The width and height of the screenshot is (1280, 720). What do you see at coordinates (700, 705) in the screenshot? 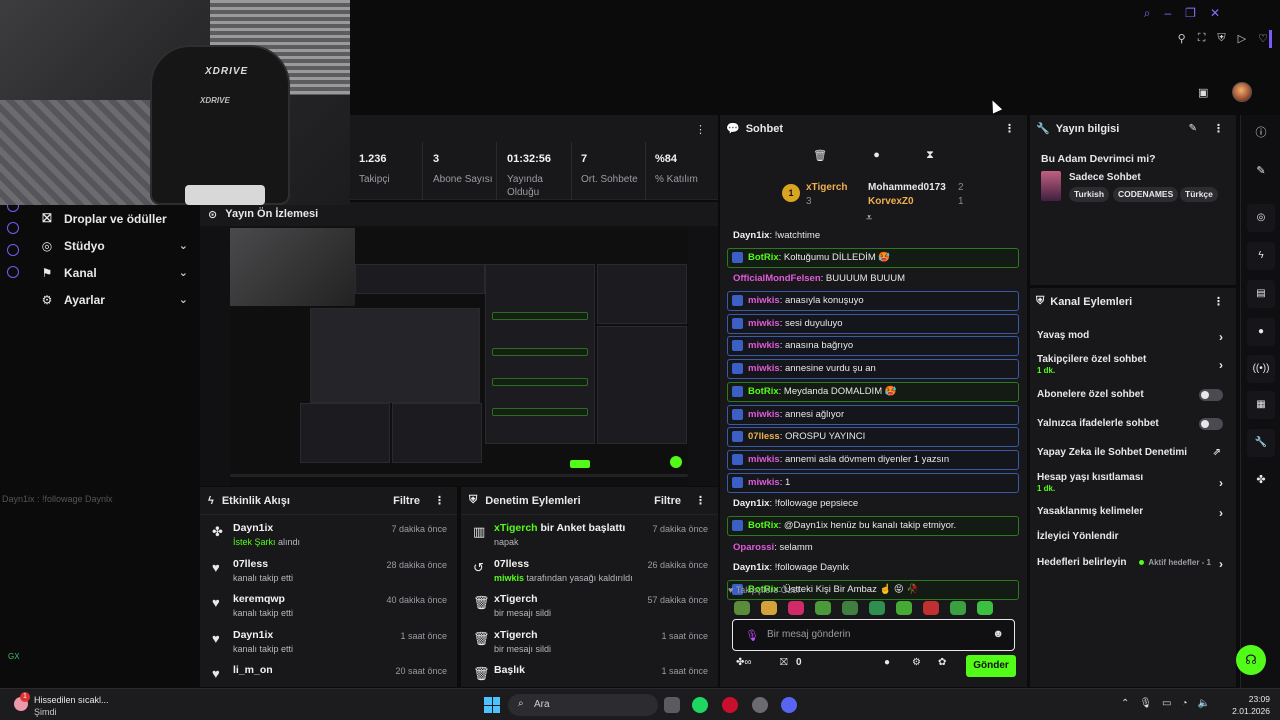
I see `spotify-icon` at bounding box center [700, 705].